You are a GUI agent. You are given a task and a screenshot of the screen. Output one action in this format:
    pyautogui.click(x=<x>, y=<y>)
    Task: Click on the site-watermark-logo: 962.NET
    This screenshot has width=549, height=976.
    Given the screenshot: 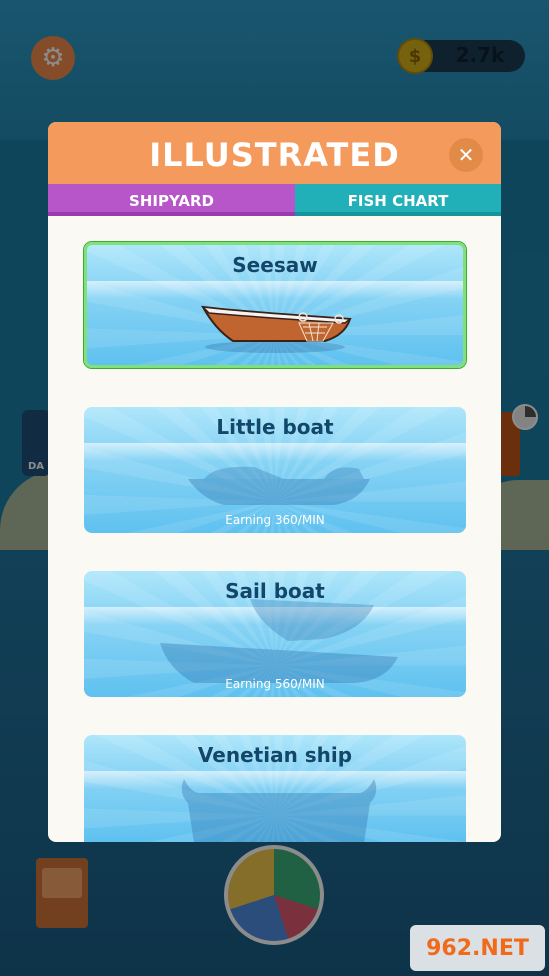 What is the action you would take?
    pyautogui.click(x=477, y=948)
    